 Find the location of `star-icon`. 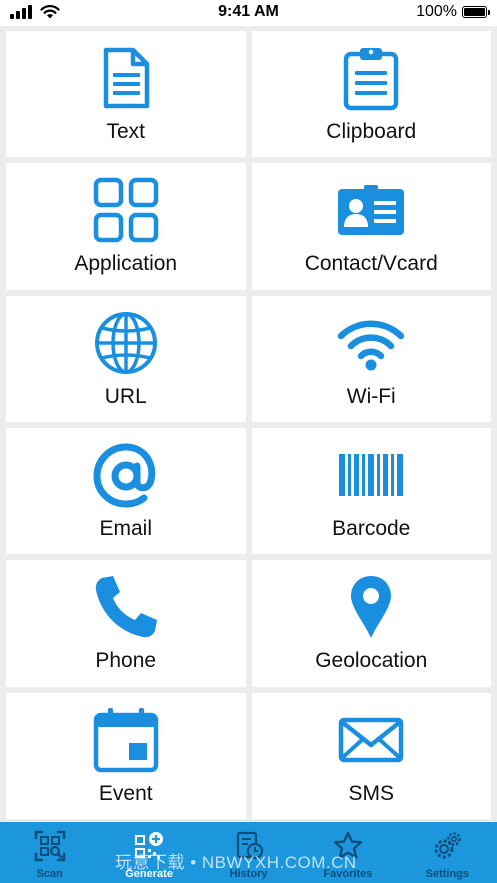

star-icon is located at coordinates (348, 846).